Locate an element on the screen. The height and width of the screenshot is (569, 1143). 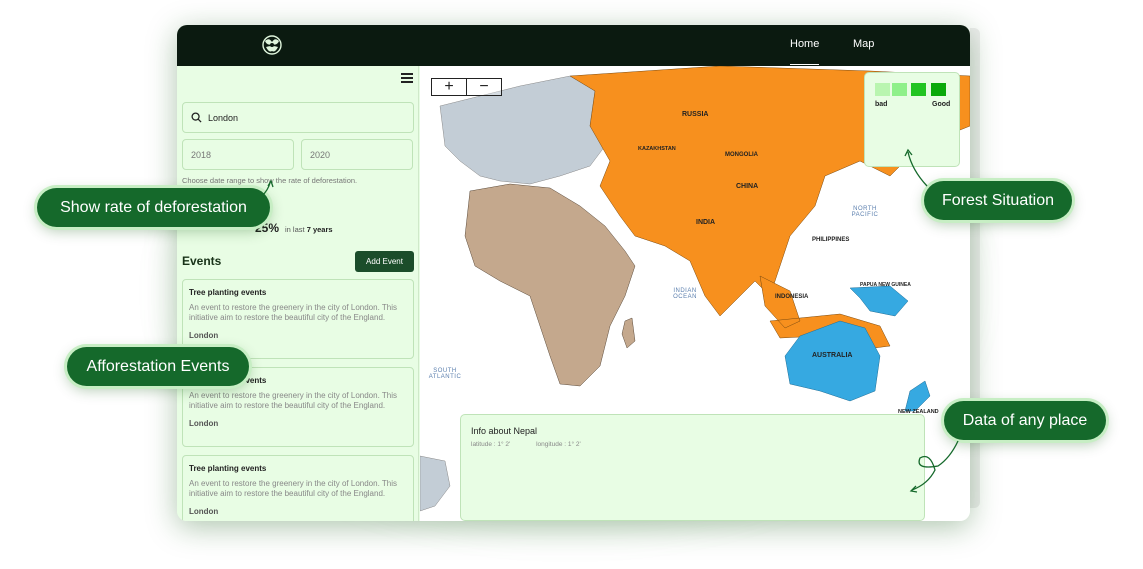
arrow-forest-icon is located at coordinates (917, 169).